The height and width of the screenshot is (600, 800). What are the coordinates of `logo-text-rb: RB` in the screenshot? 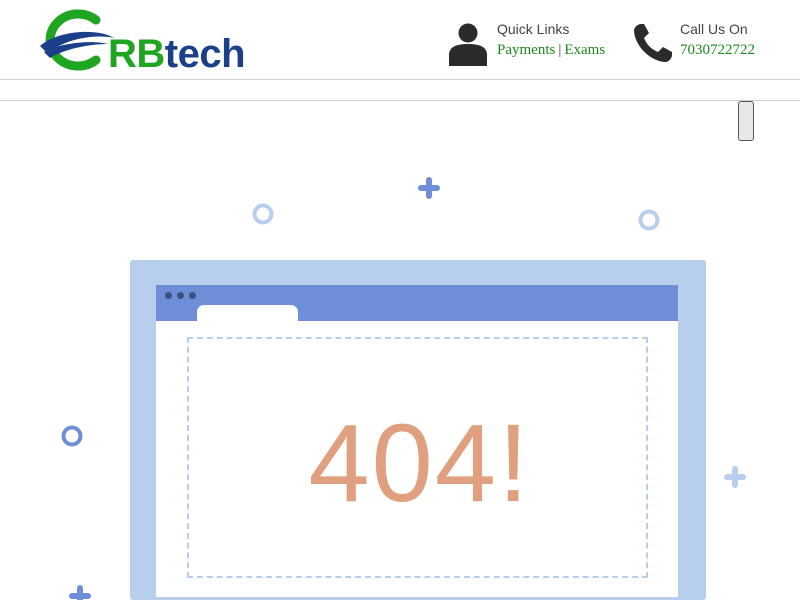 It's located at (136, 54).